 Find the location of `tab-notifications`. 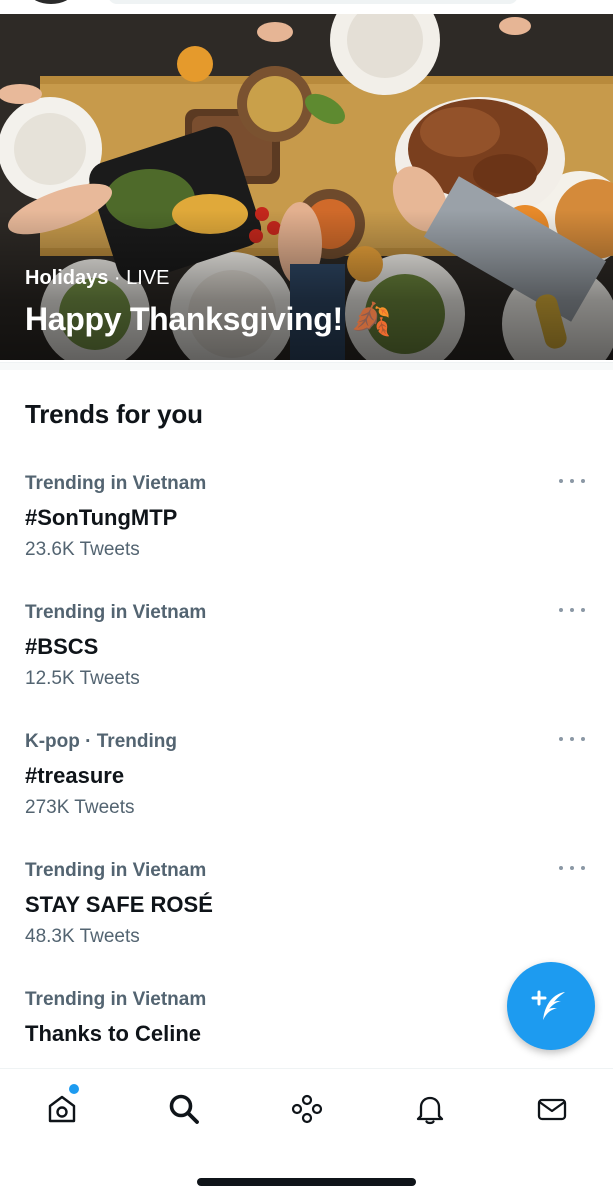

tab-notifications is located at coordinates (430, 1109).